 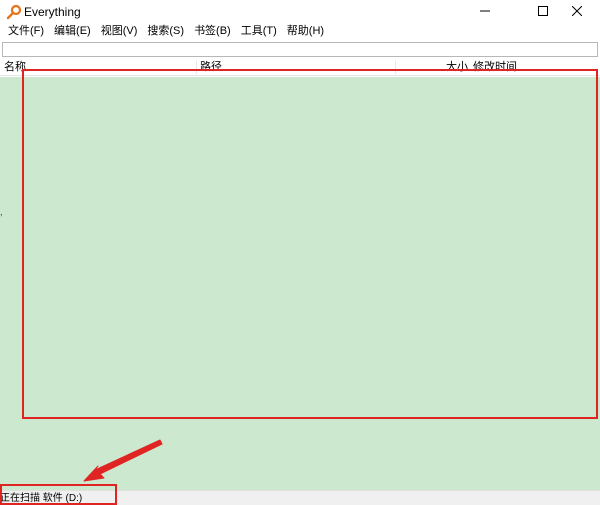 What do you see at coordinates (26, 31) in the screenshot?
I see `menu-file: 文件(F)` at bounding box center [26, 31].